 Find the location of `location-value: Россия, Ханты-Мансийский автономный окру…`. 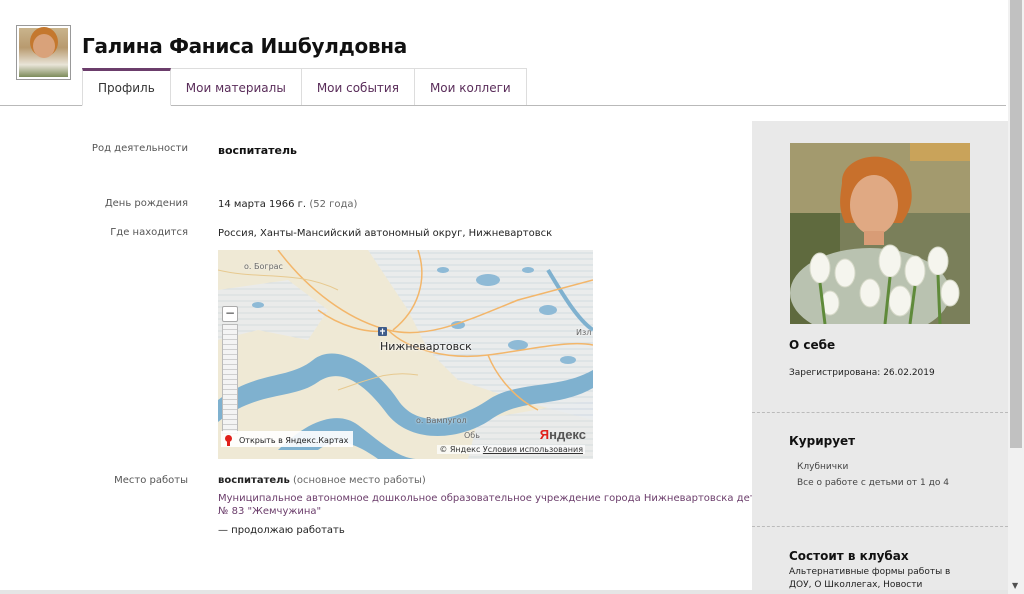

location-value: Россия, Ханты-Мансийский автономный окру… is located at coordinates (385, 233).